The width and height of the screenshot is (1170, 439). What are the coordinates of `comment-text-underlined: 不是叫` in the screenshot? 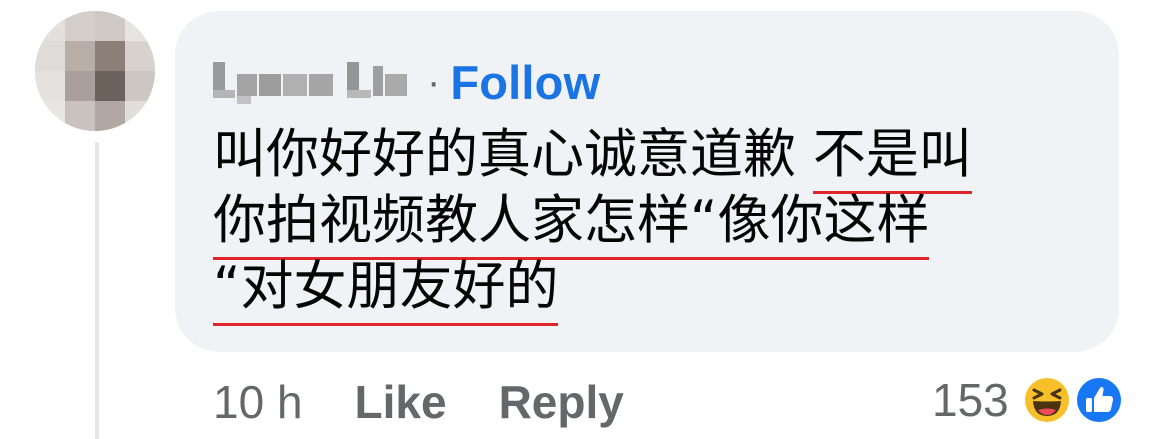 It's located at (892, 159).